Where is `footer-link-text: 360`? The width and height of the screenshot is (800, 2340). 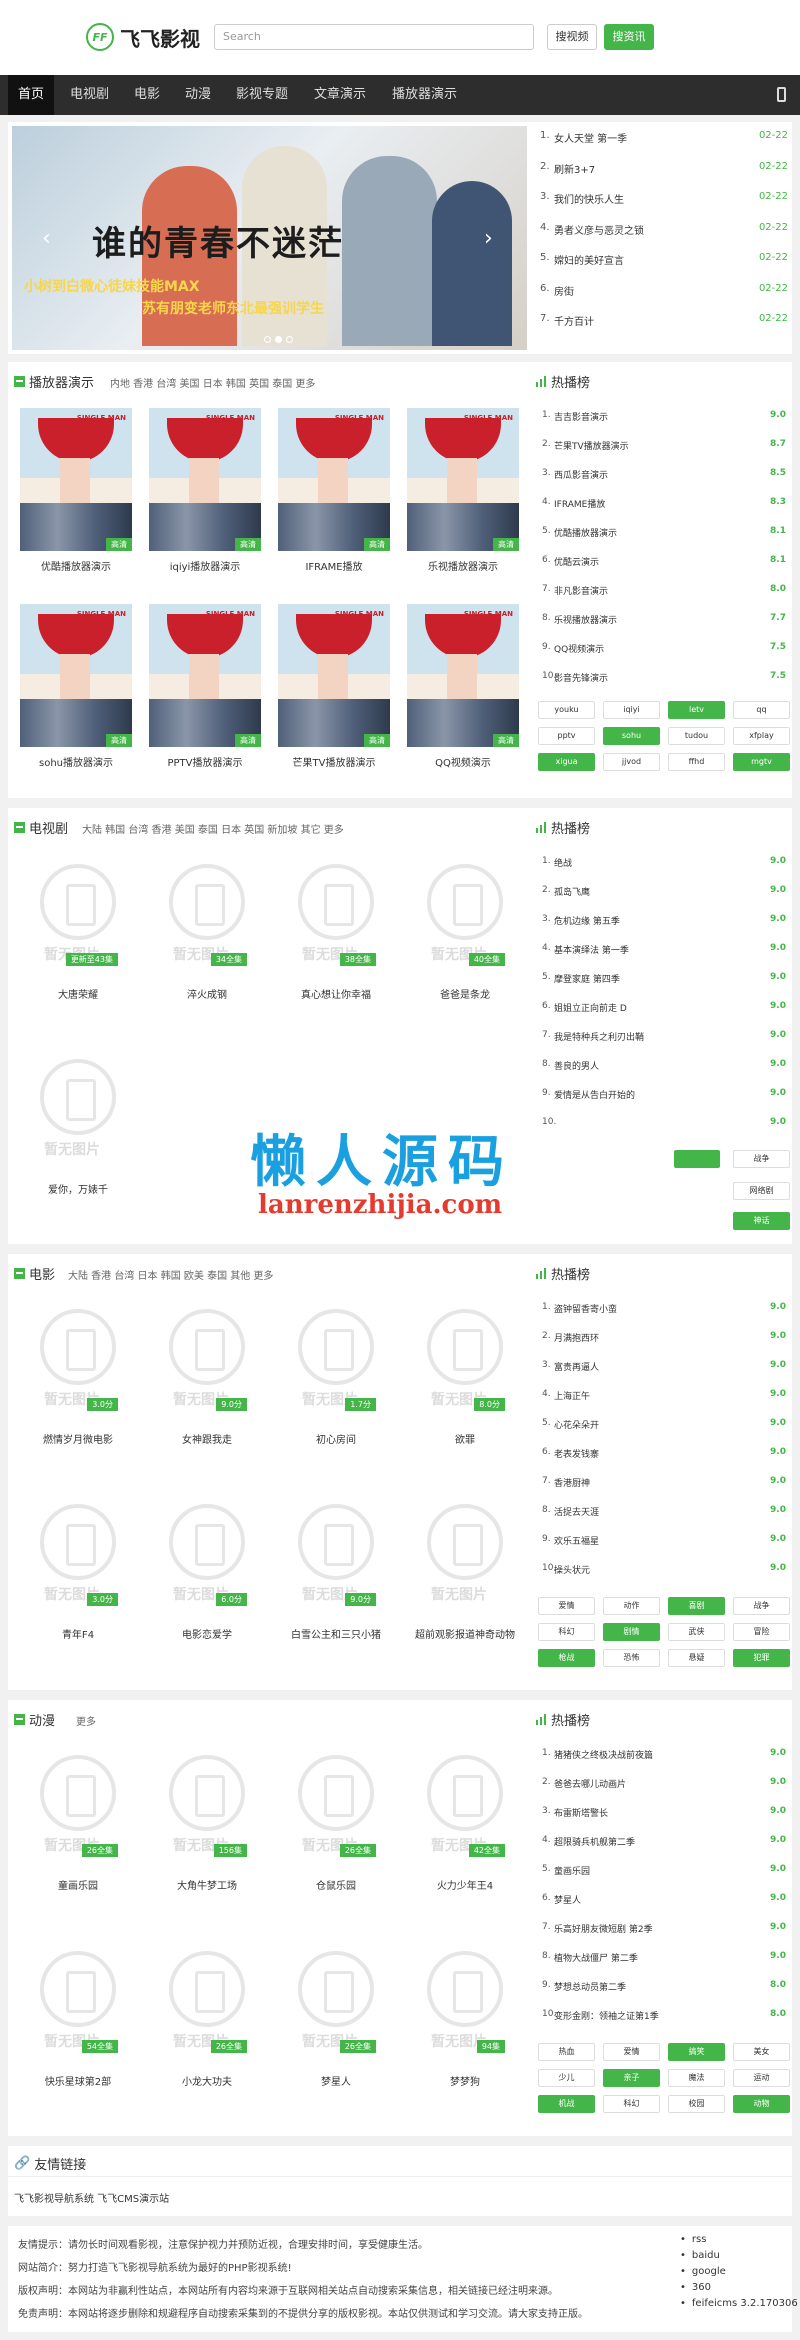 footer-link-text: 360 is located at coordinates (701, 2287).